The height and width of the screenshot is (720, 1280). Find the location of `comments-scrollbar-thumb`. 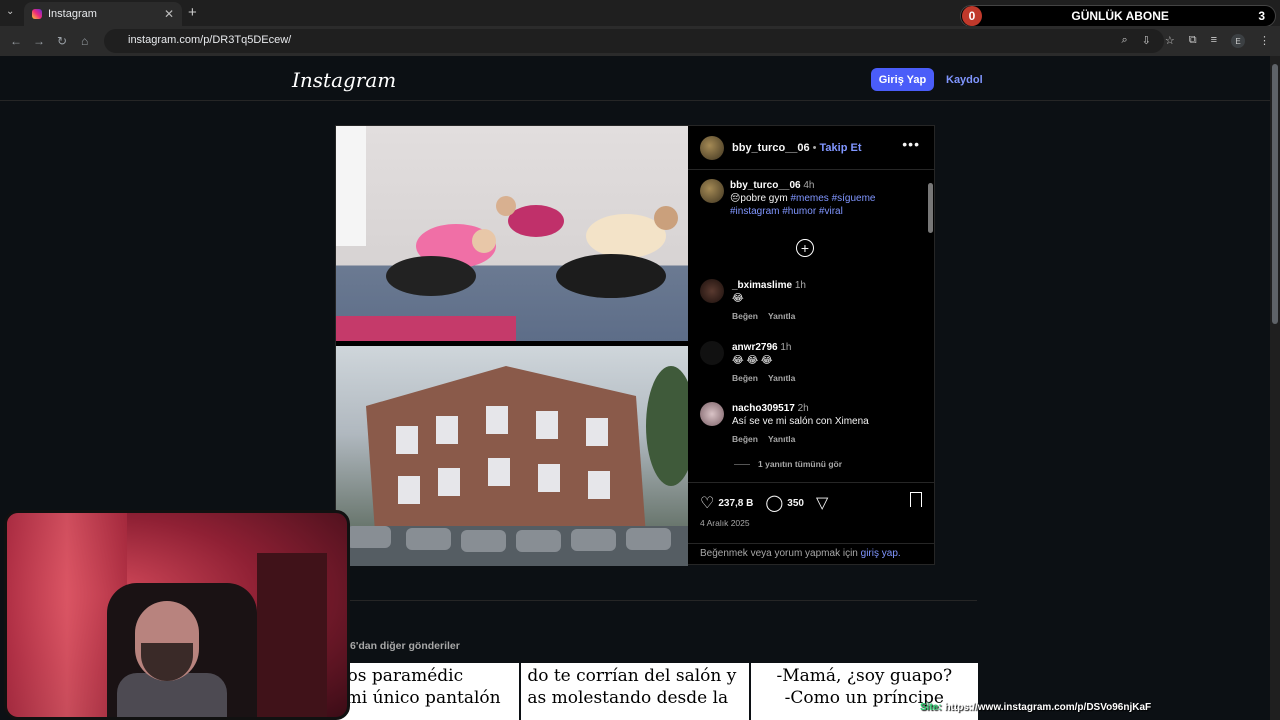

comments-scrollbar-thumb is located at coordinates (930, 208).